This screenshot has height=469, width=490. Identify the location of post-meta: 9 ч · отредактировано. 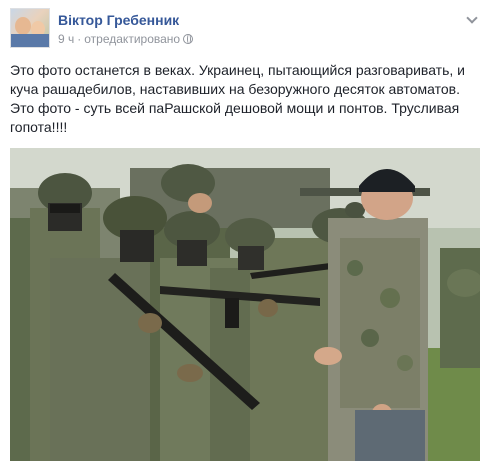
(126, 39).